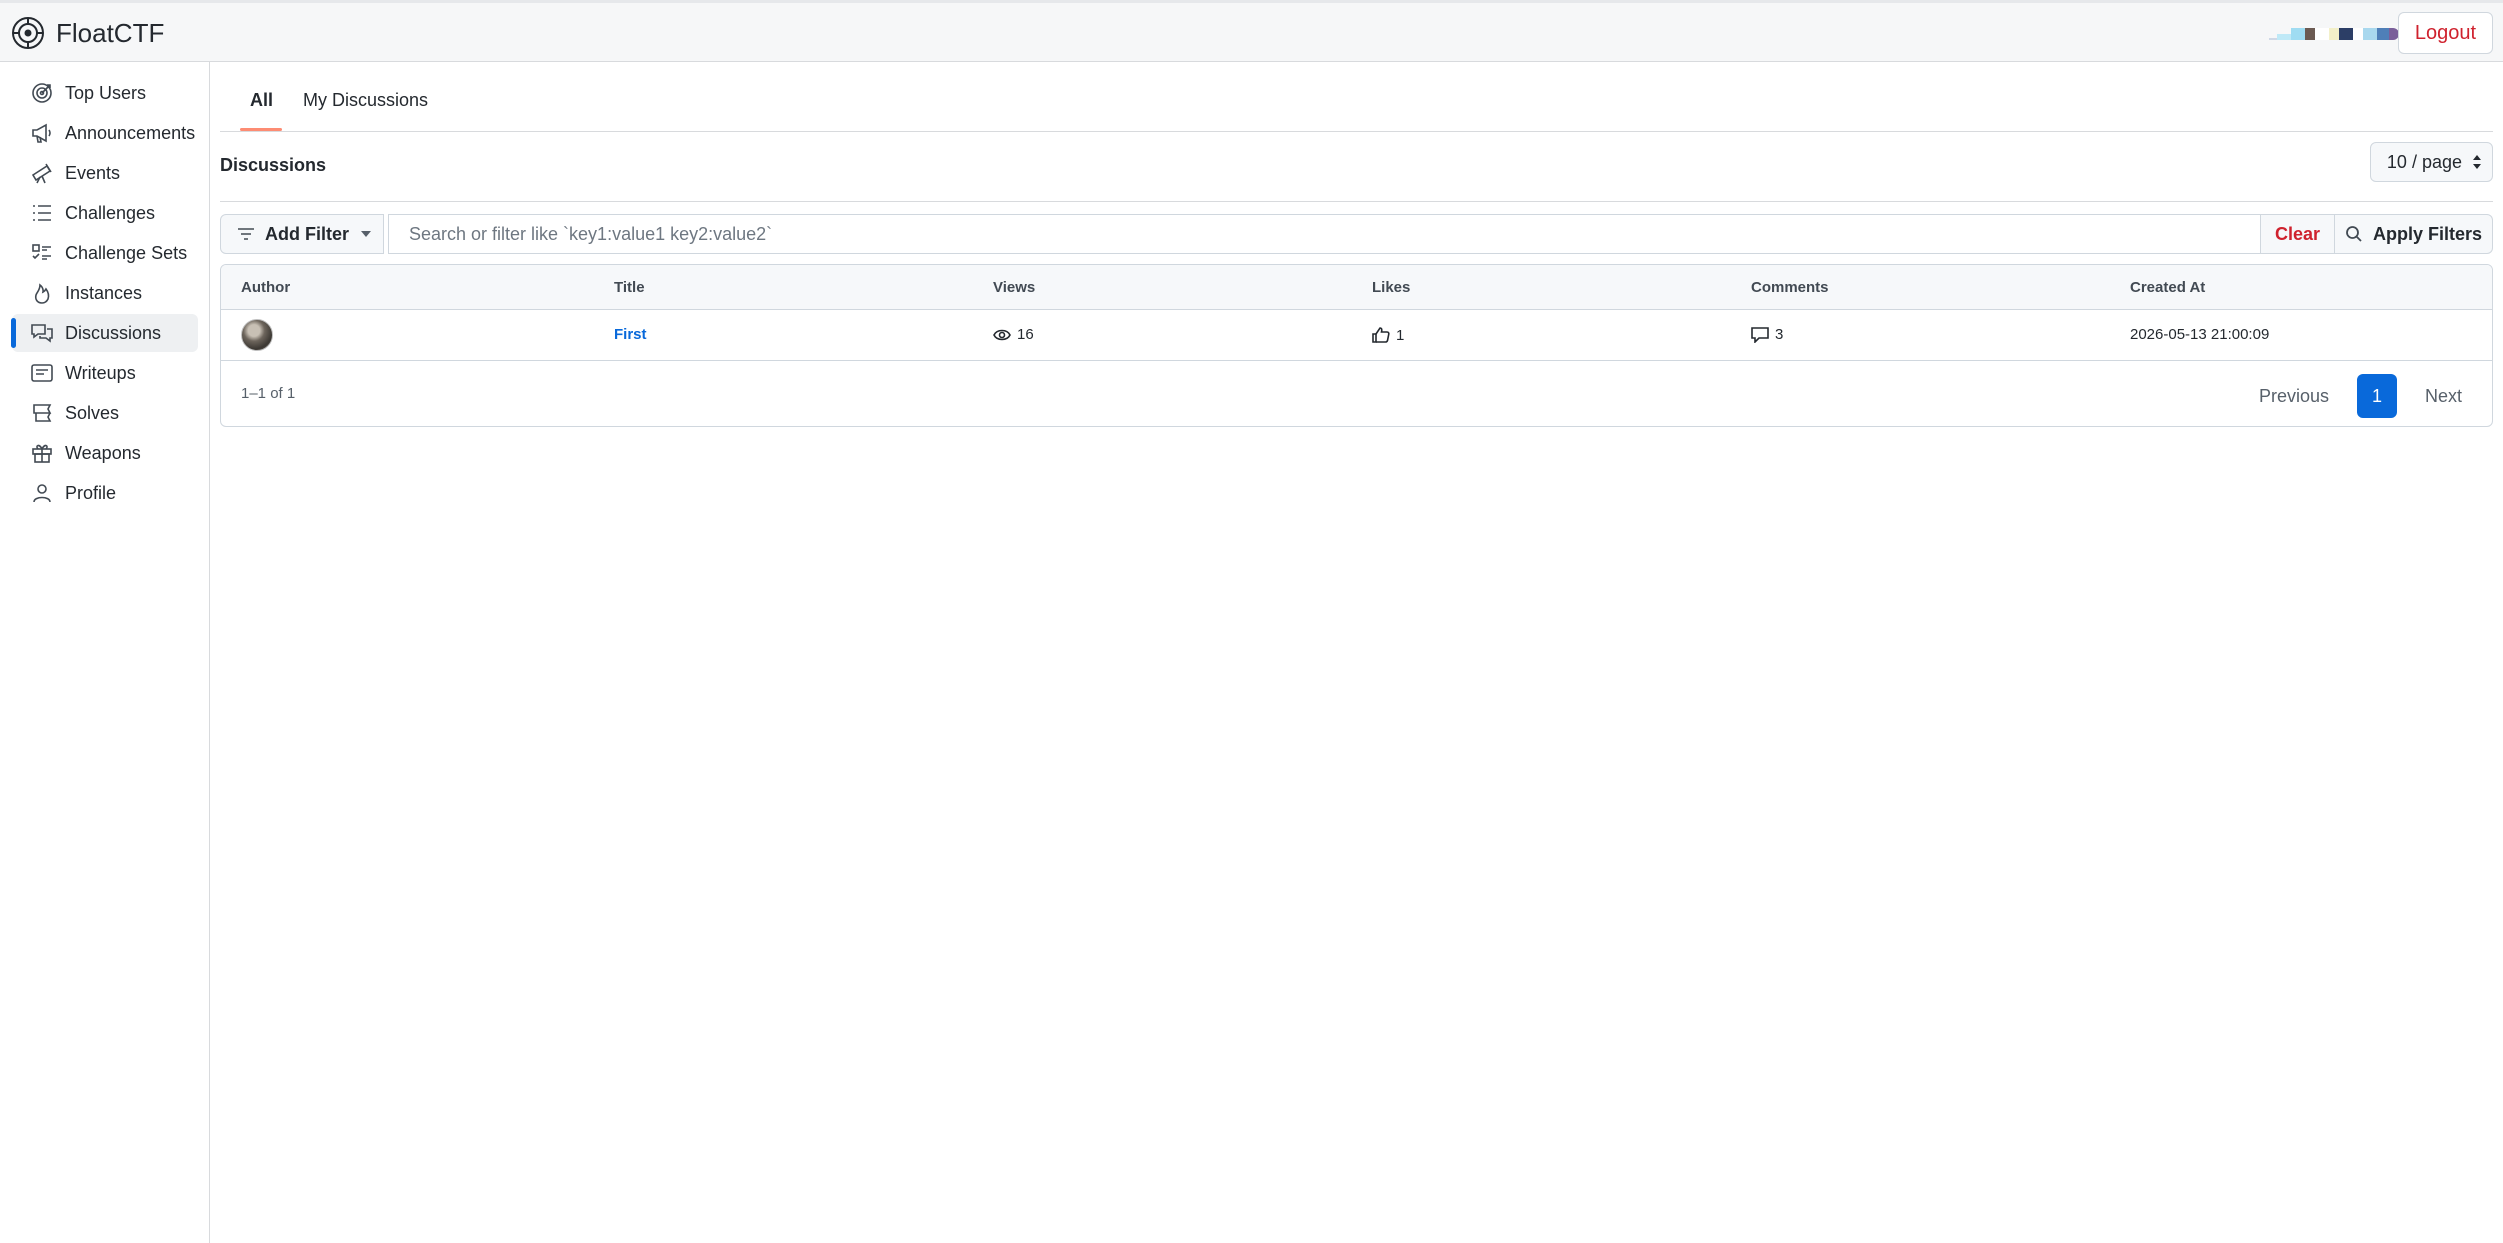  What do you see at coordinates (42, 333) in the screenshot?
I see `comment-discussion-icon` at bounding box center [42, 333].